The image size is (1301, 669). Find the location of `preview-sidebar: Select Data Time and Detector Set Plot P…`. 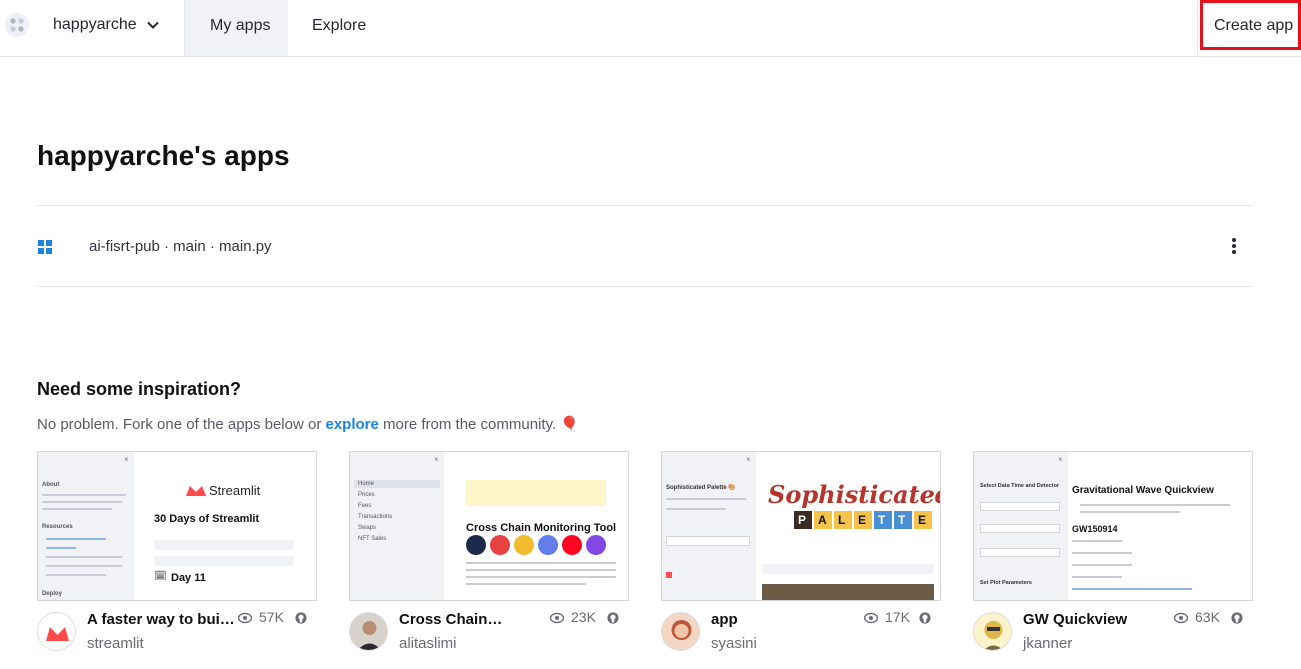

preview-sidebar: Select Data Time and Detector Set Plot P… is located at coordinates (1021, 526).